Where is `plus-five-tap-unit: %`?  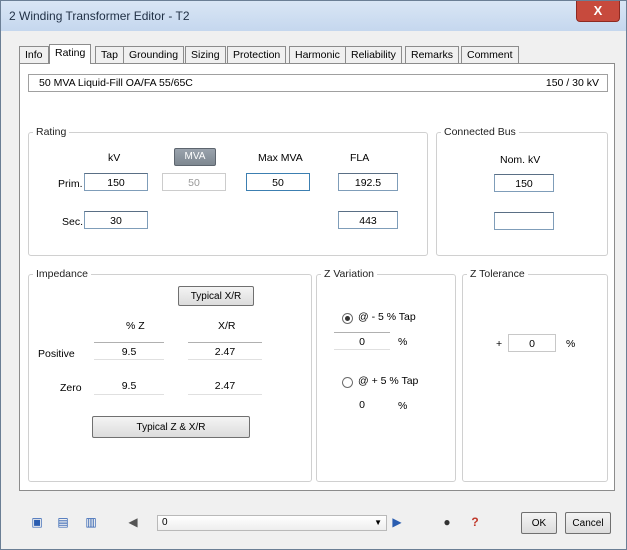 plus-five-tap-unit: % is located at coordinates (403, 406).